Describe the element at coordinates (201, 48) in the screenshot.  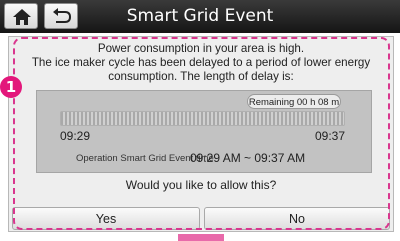
I see `message-line-1: Power consumption in your area is high.` at that location.